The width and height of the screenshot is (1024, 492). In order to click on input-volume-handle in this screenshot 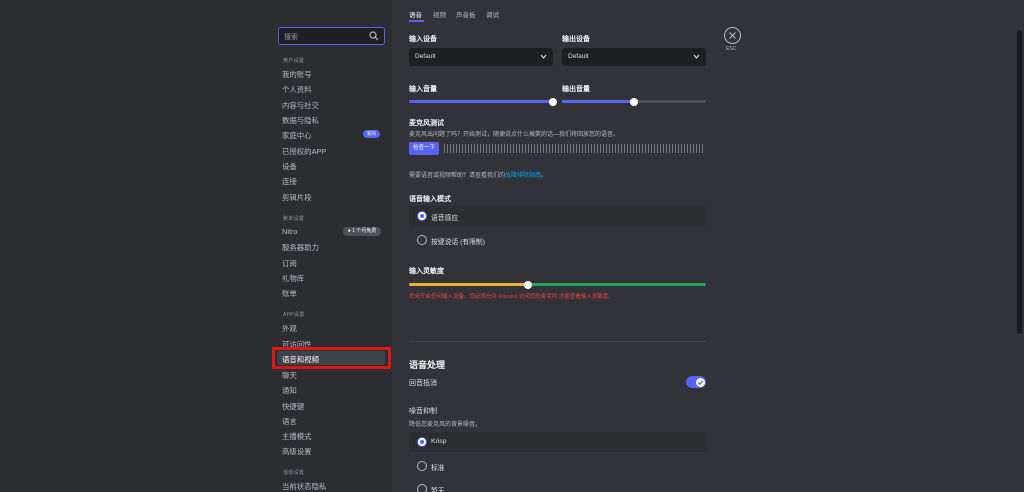, I will do `click(553, 101)`.